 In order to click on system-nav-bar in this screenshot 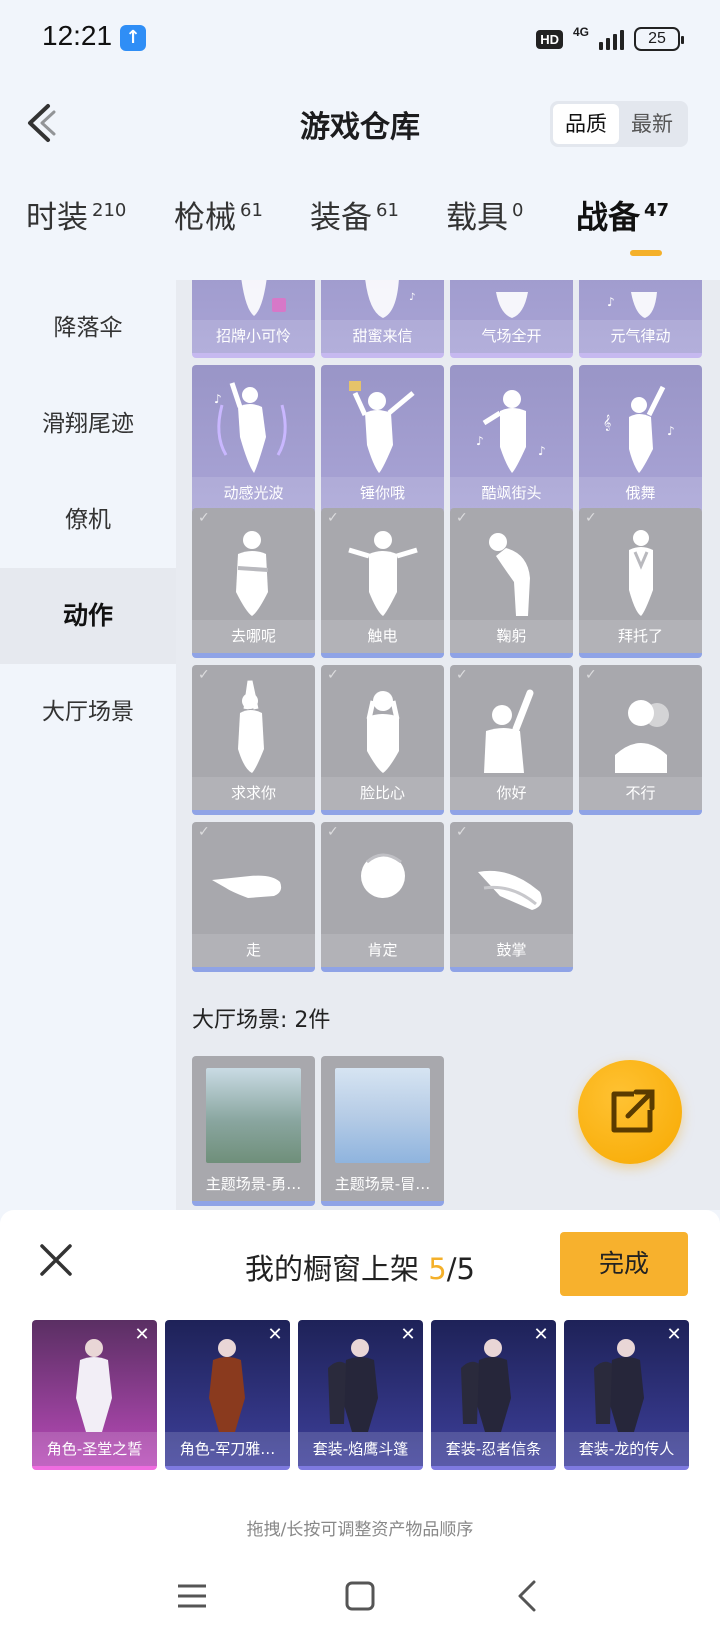, I will do `click(360, 1595)`.